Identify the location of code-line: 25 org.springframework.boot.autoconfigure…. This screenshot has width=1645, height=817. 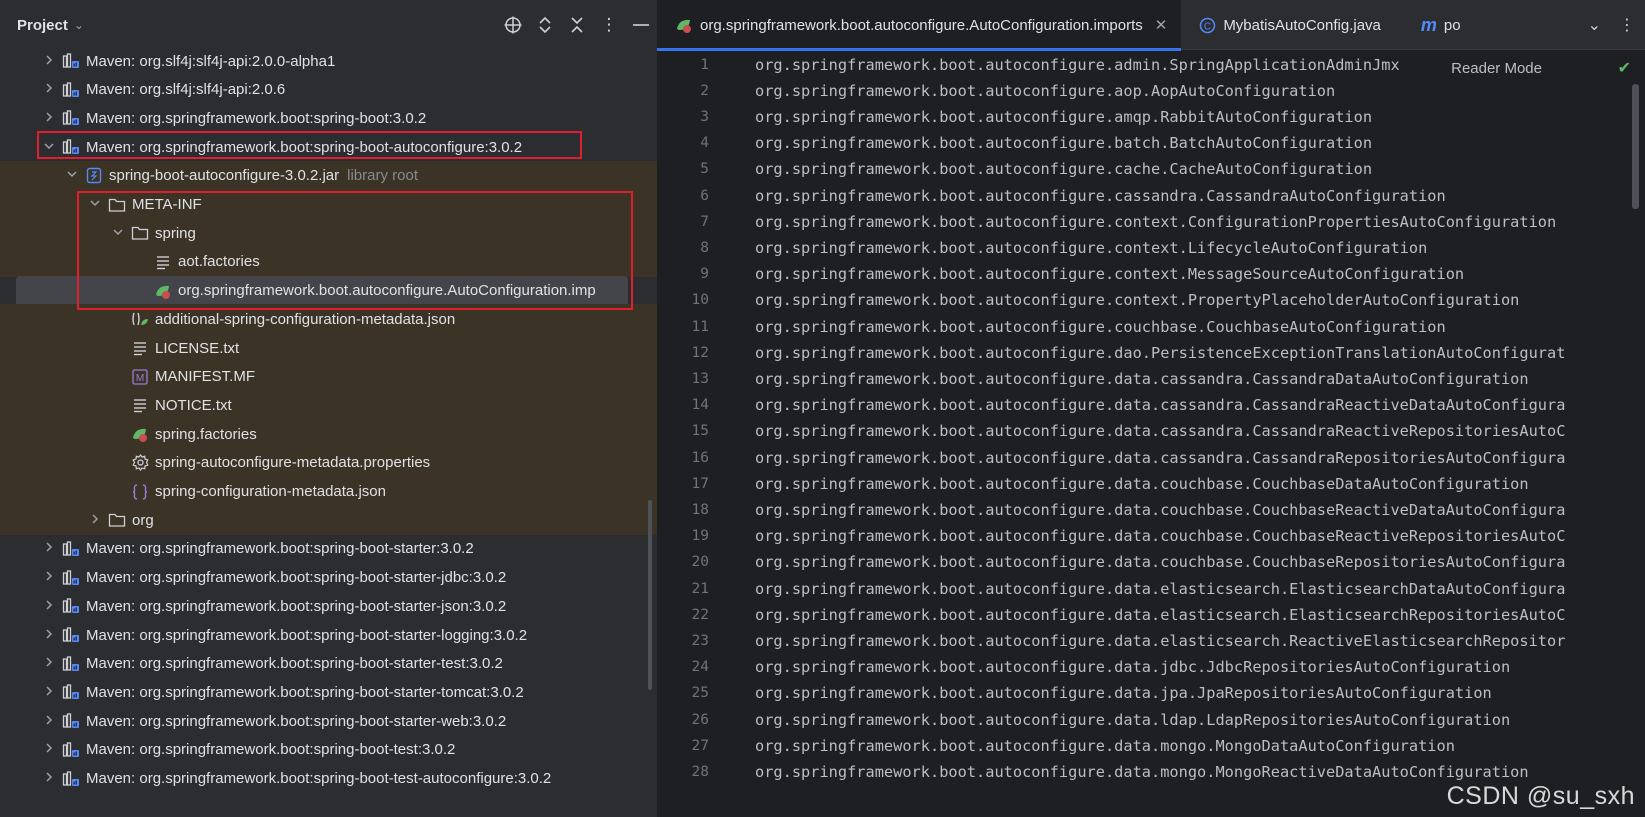
(1151, 693).